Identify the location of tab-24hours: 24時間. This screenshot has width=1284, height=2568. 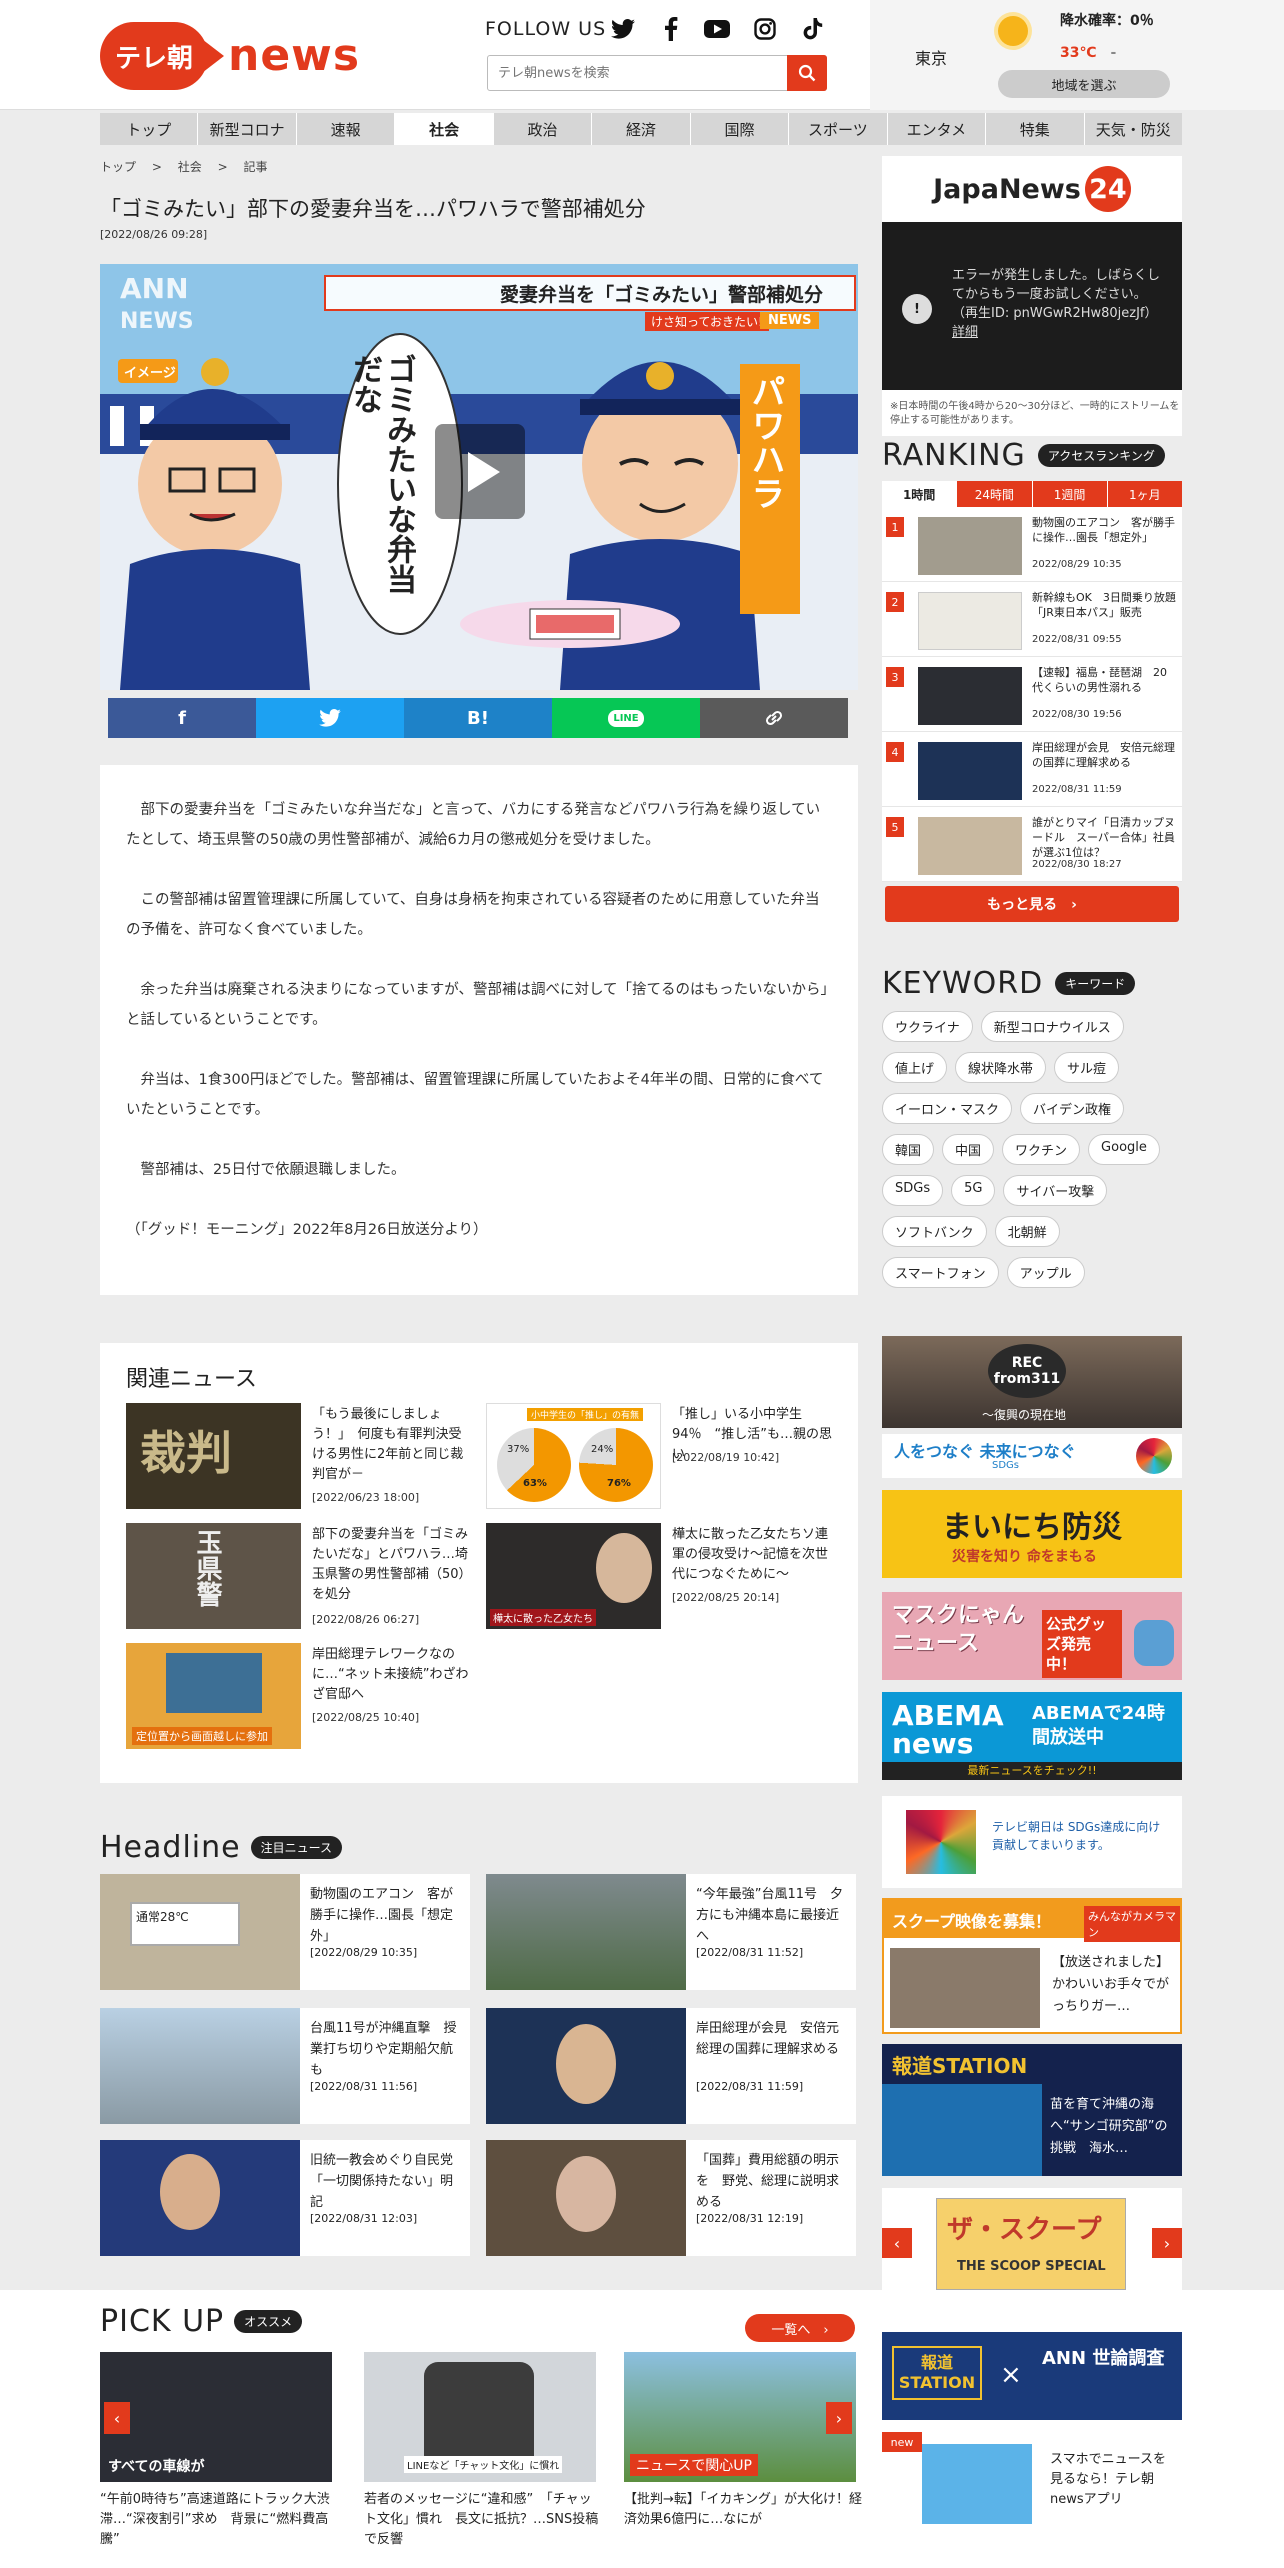
(995, 494).